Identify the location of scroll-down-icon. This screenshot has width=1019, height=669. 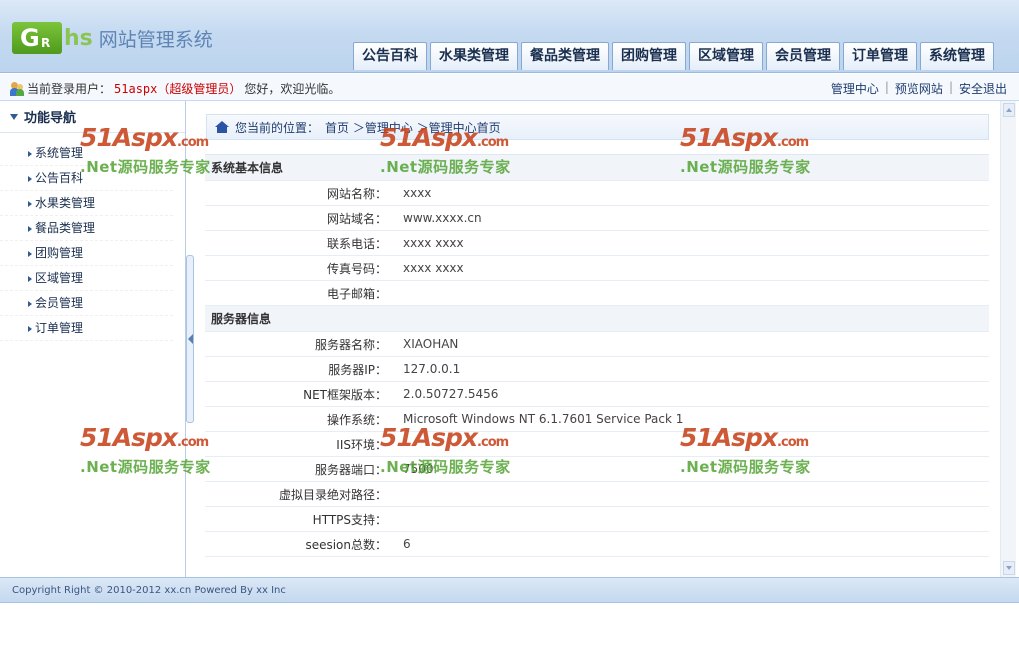
(1009, 568).